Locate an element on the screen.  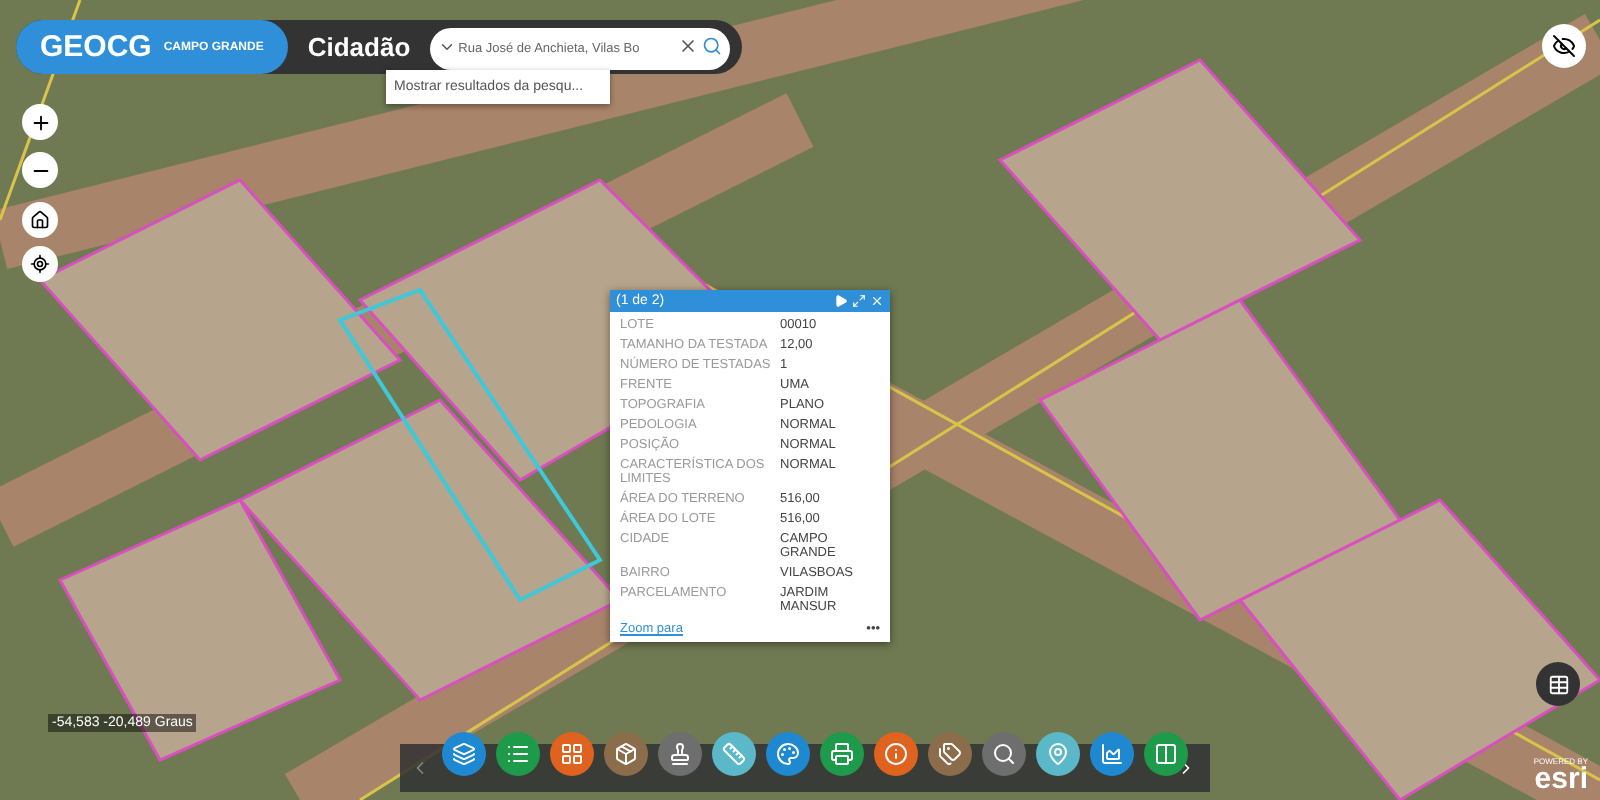
map-pin-icon is located at coordinates (1058, 754).